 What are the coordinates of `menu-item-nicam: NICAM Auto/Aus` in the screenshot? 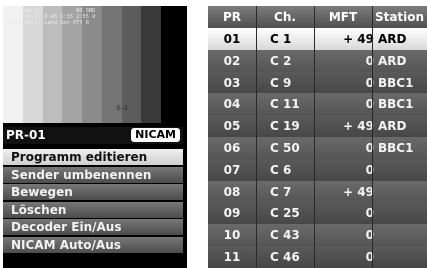 It's located at (93, 244).